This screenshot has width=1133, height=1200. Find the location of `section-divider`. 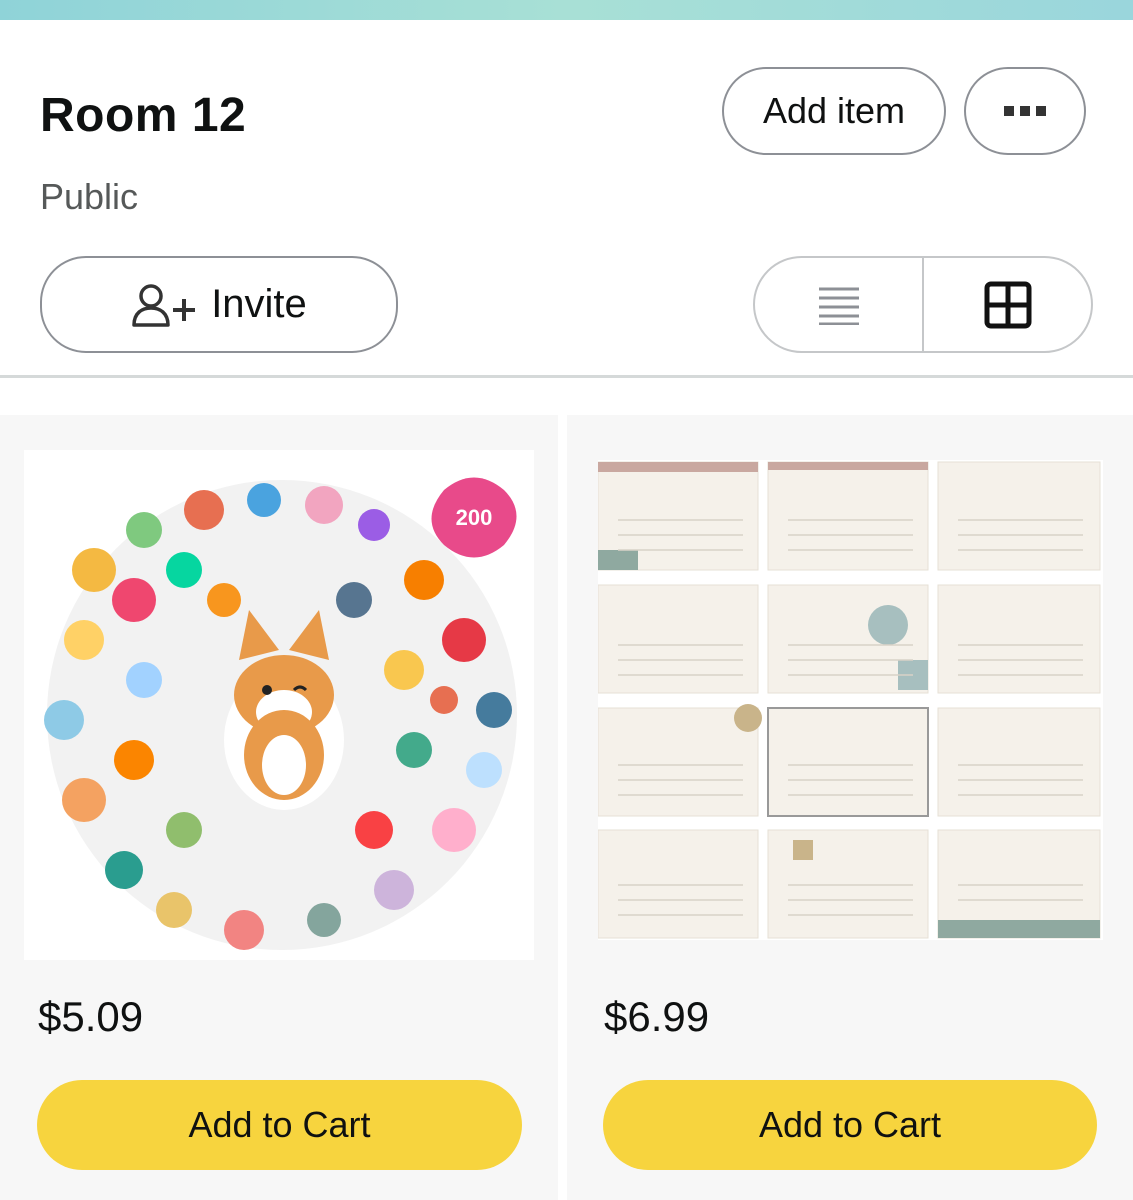

section-divider is located at coordinates (566, 376).